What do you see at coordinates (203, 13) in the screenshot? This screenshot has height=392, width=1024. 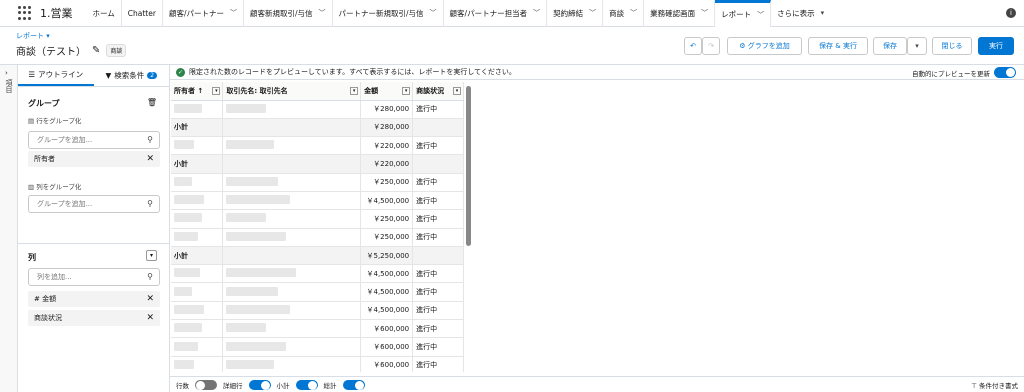 I see `nav-item-accounts: 顧客/パートナー ﹀` at bounding box center [203, 13].